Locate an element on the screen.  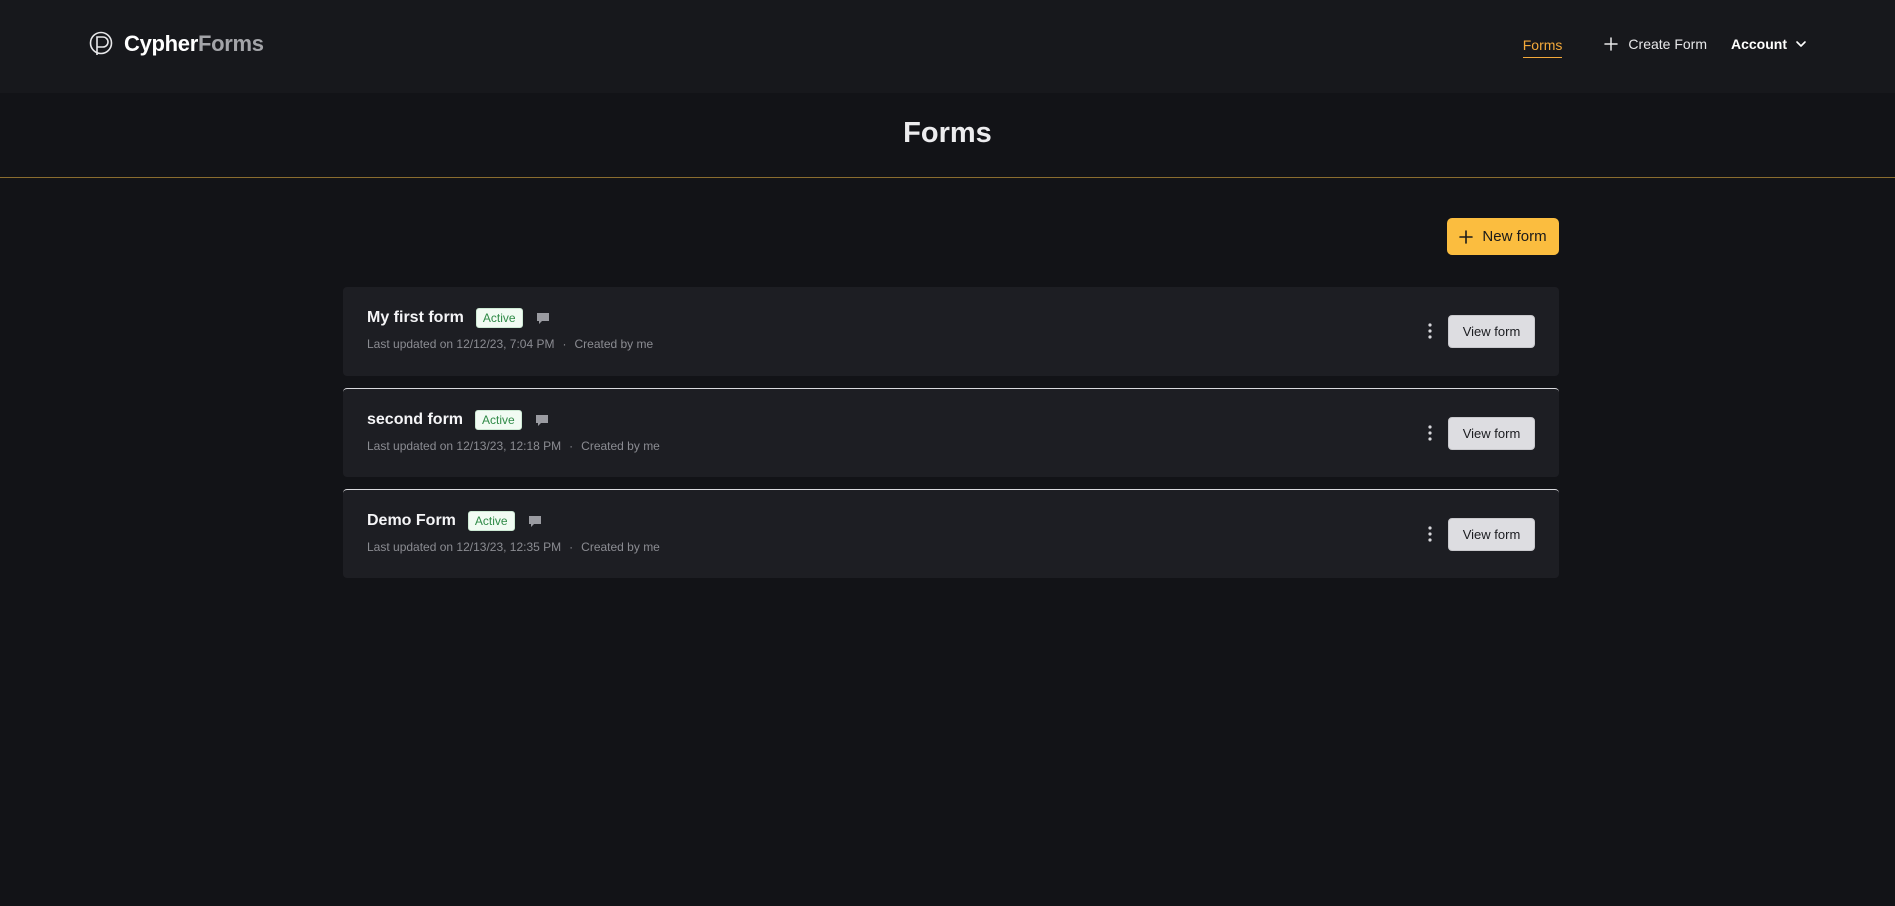
top-navigation-bar: CypherForms Forms Create Form Account is located at coordinates (947, 46).